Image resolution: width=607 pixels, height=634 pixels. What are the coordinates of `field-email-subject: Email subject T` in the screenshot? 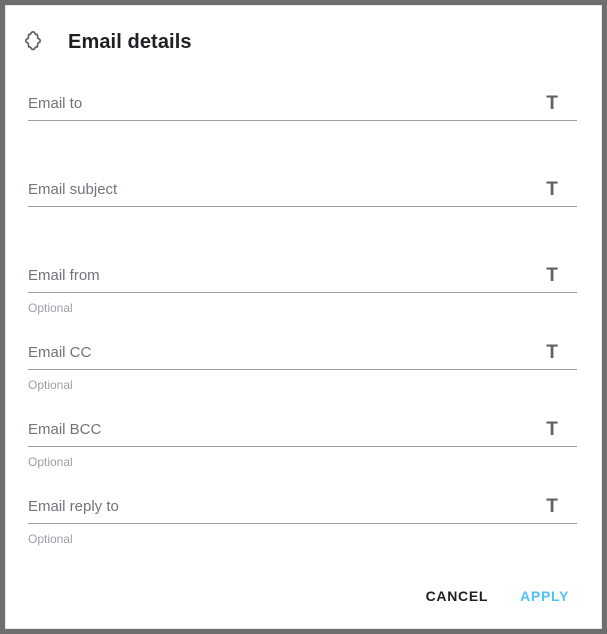 It's located at (302, 196).